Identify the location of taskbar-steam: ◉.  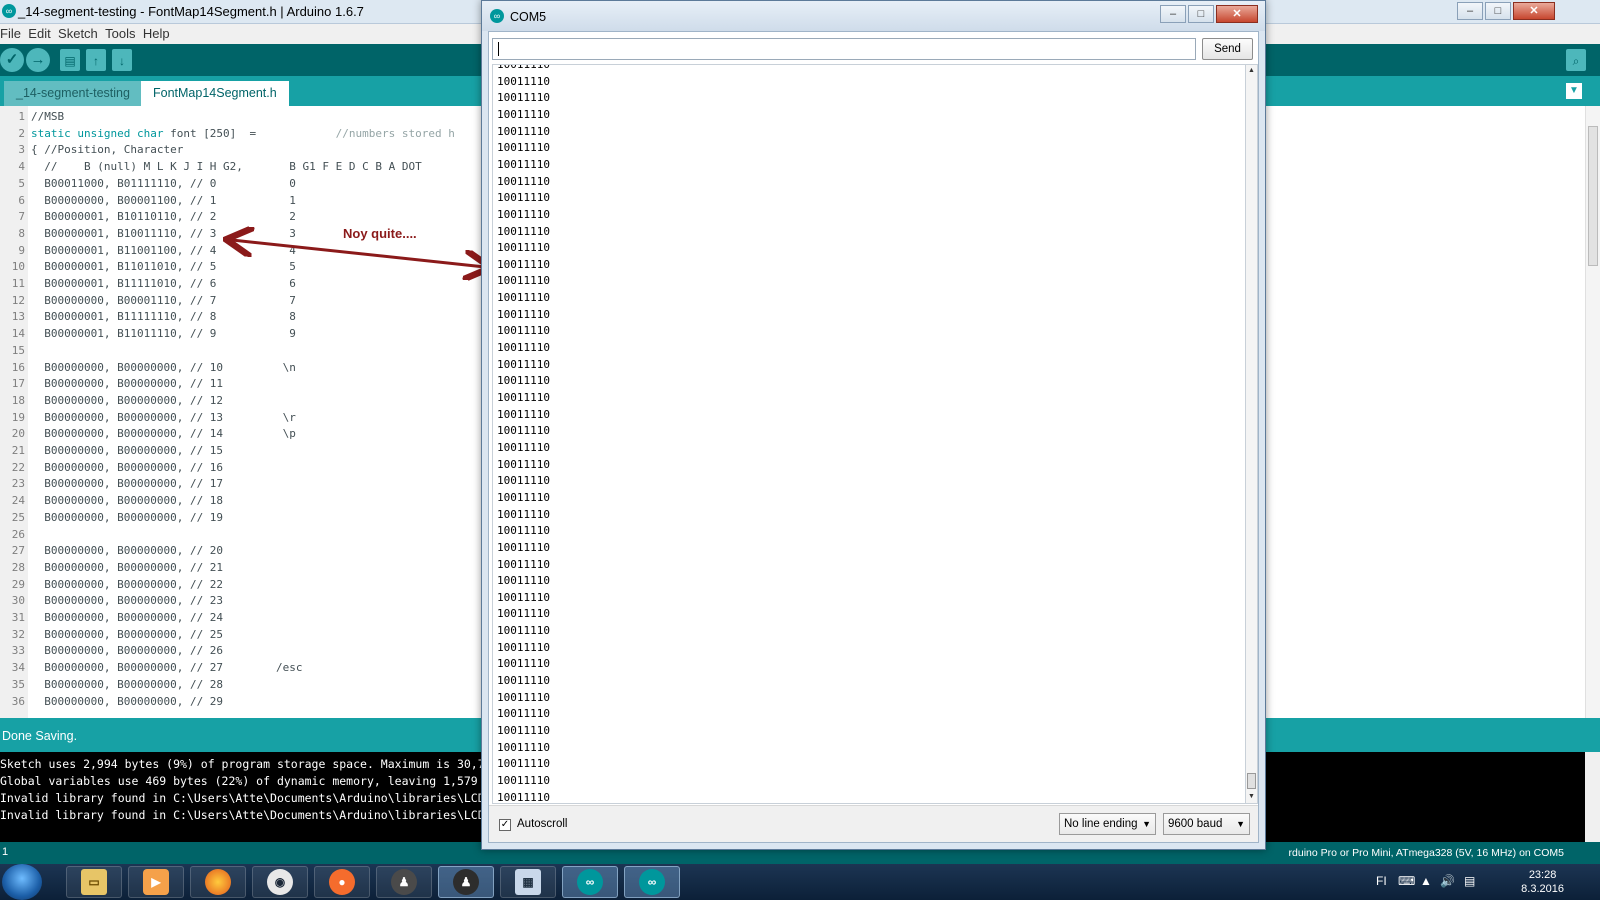
(280, 882).